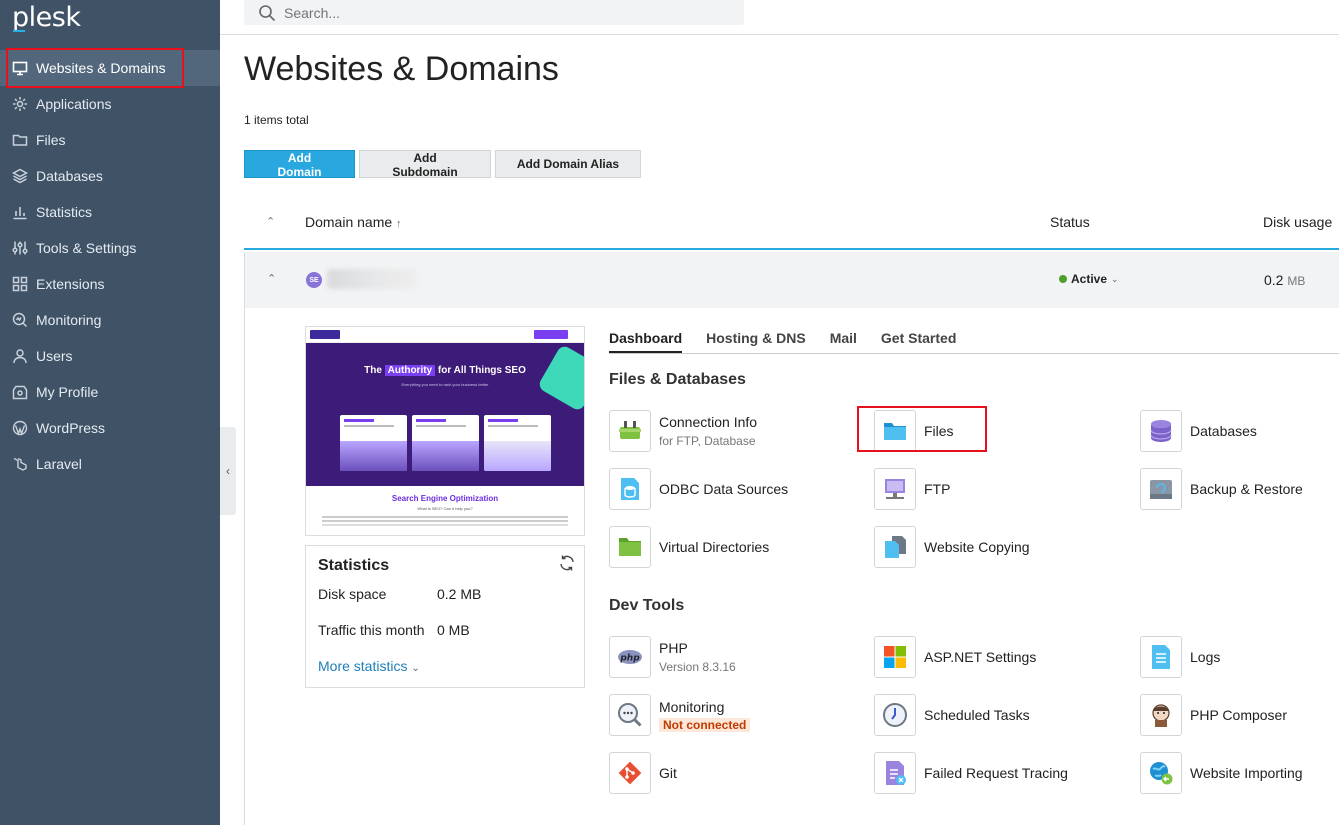  Describe the element at coordinates (110, 464) in the screenshot. I see `sidebar-item-laravel: Laravel` at that location.